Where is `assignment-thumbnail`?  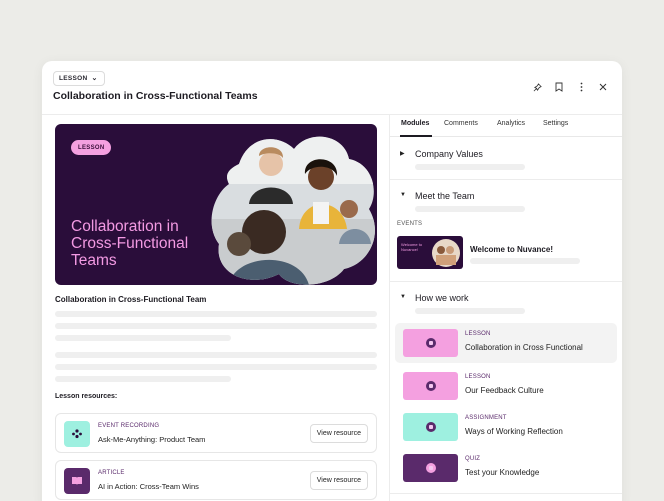 assignment-thumbnail is located at coordinates (430, 427).